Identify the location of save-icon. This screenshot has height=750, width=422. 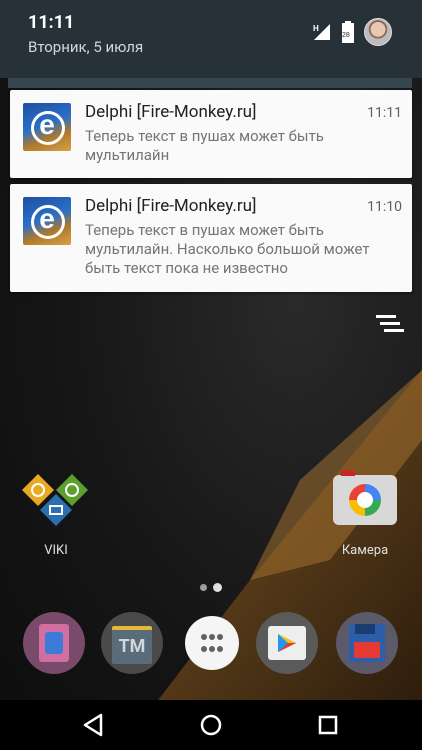
(367, 643).